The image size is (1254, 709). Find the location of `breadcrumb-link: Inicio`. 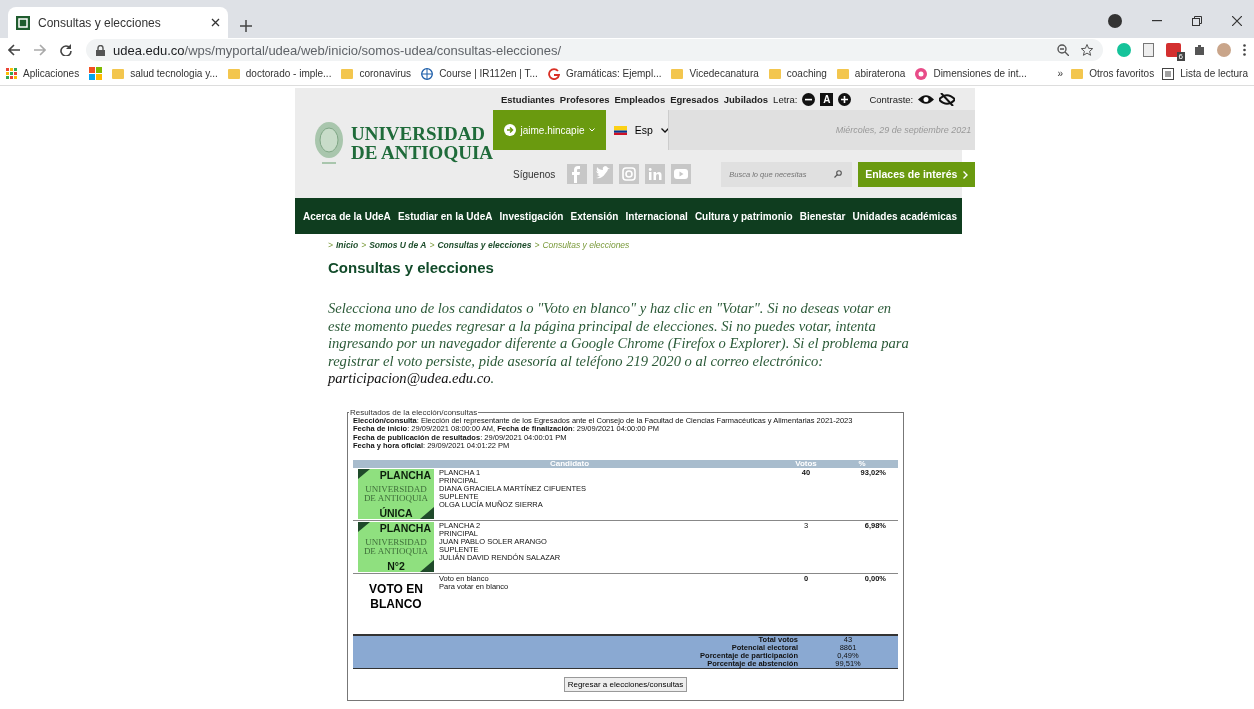

breadcrumb-link: Inicio is located at coordinates (347, 245).